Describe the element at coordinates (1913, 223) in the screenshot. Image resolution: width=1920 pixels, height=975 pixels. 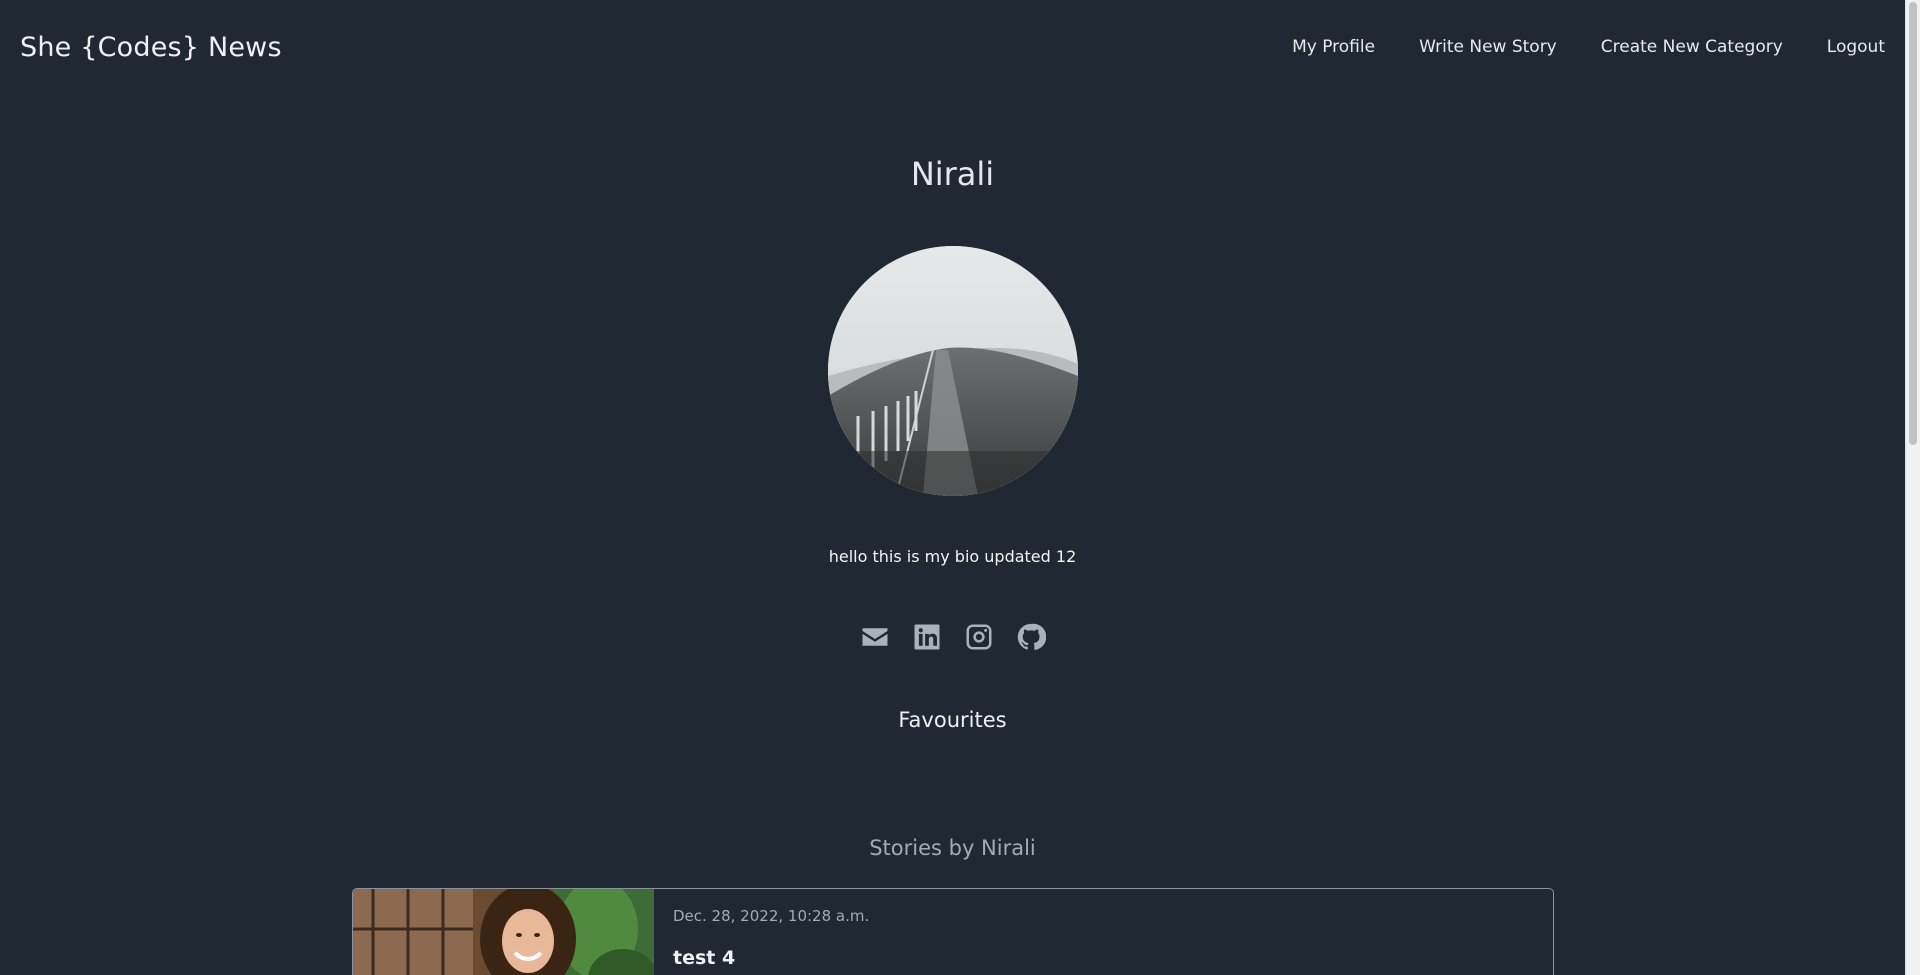
I see `scrollbar-thumb` at that location.